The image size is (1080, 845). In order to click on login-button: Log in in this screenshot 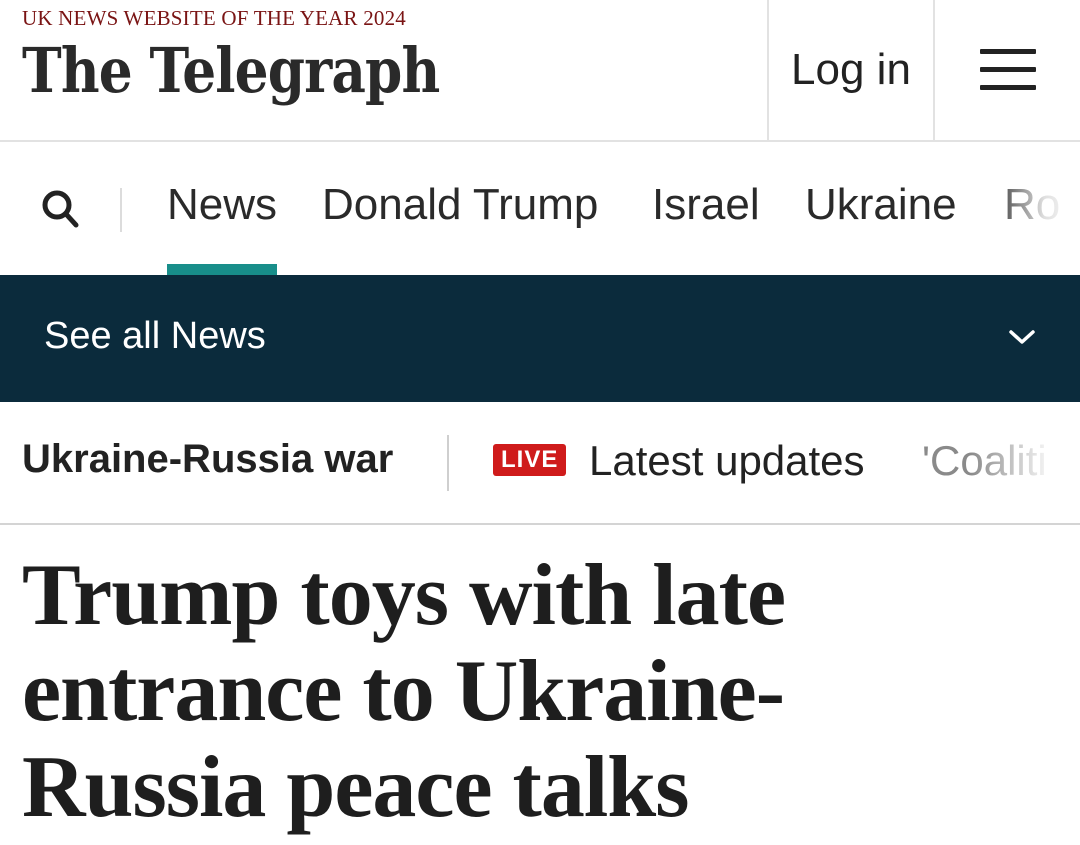, I will do `click(851, 70)`.